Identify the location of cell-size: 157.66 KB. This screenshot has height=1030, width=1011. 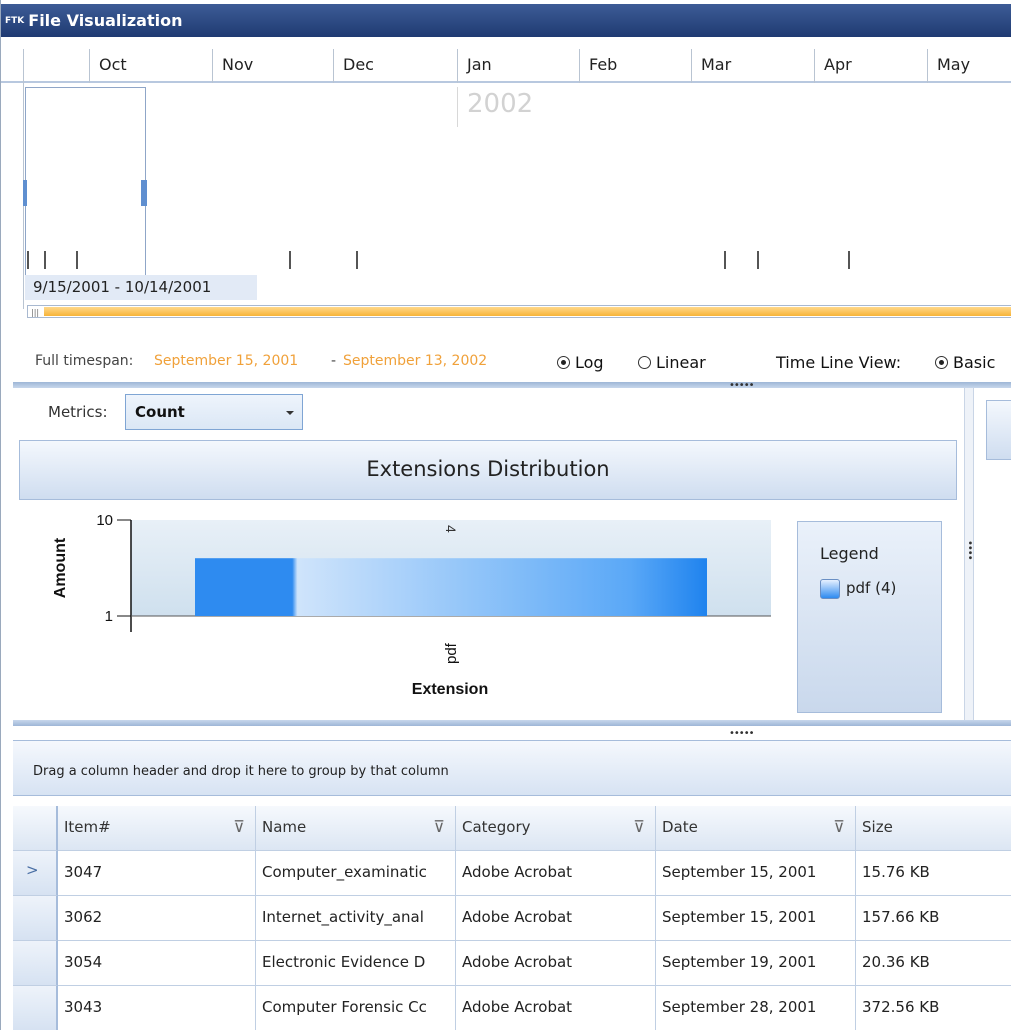
(933, 918).